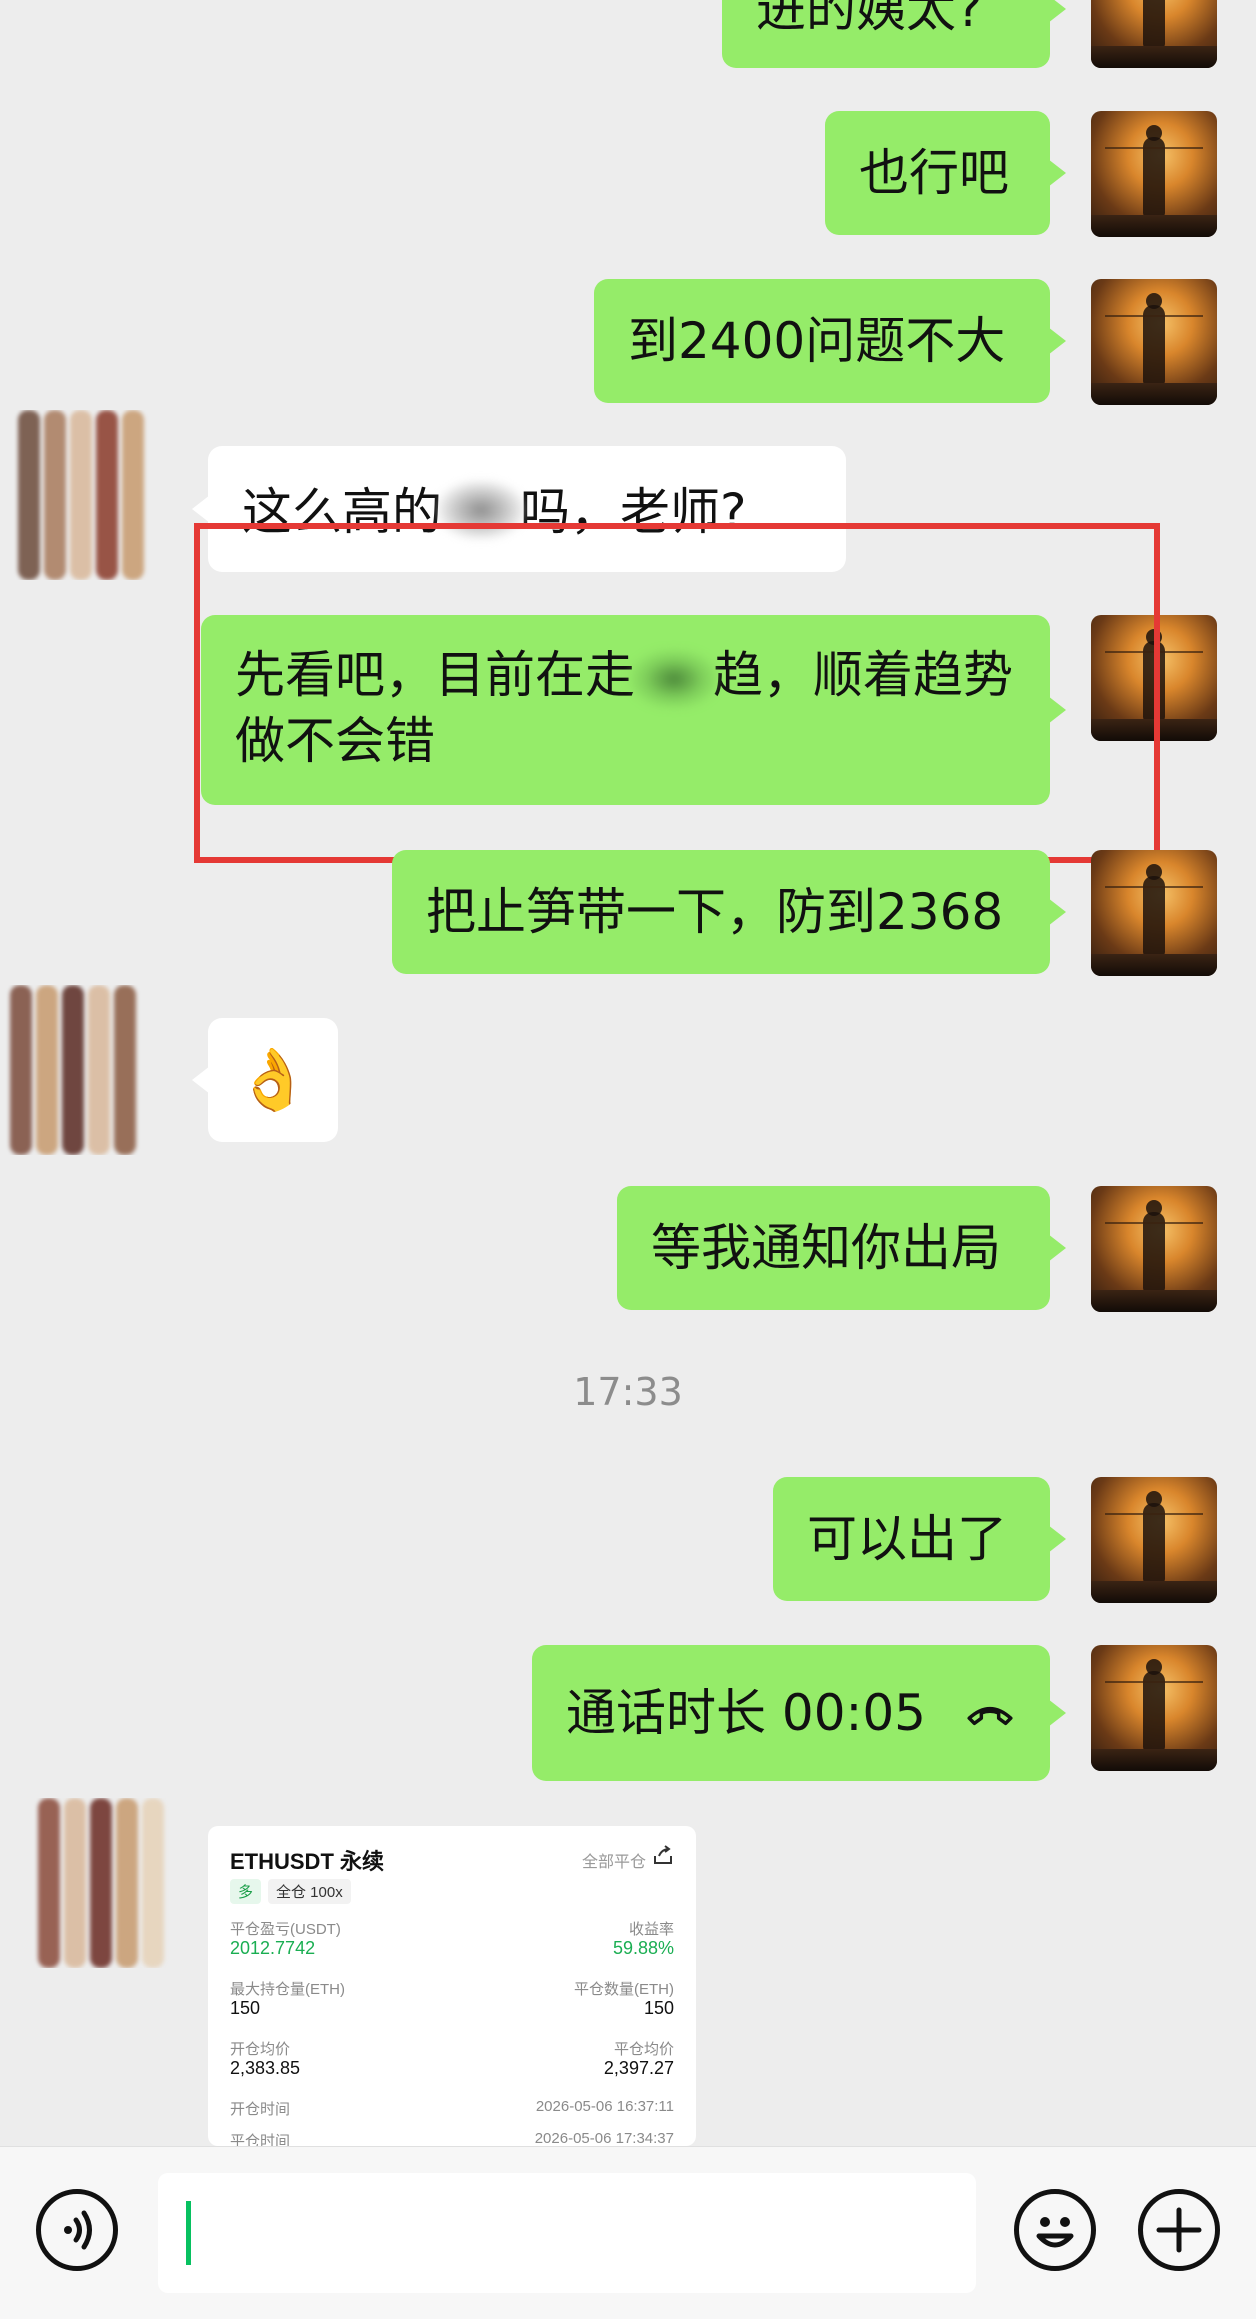 The image size is (1256, 2319). I want to click on open-time-value: 2026-05-06 16:37:11, so click(604, 2106).